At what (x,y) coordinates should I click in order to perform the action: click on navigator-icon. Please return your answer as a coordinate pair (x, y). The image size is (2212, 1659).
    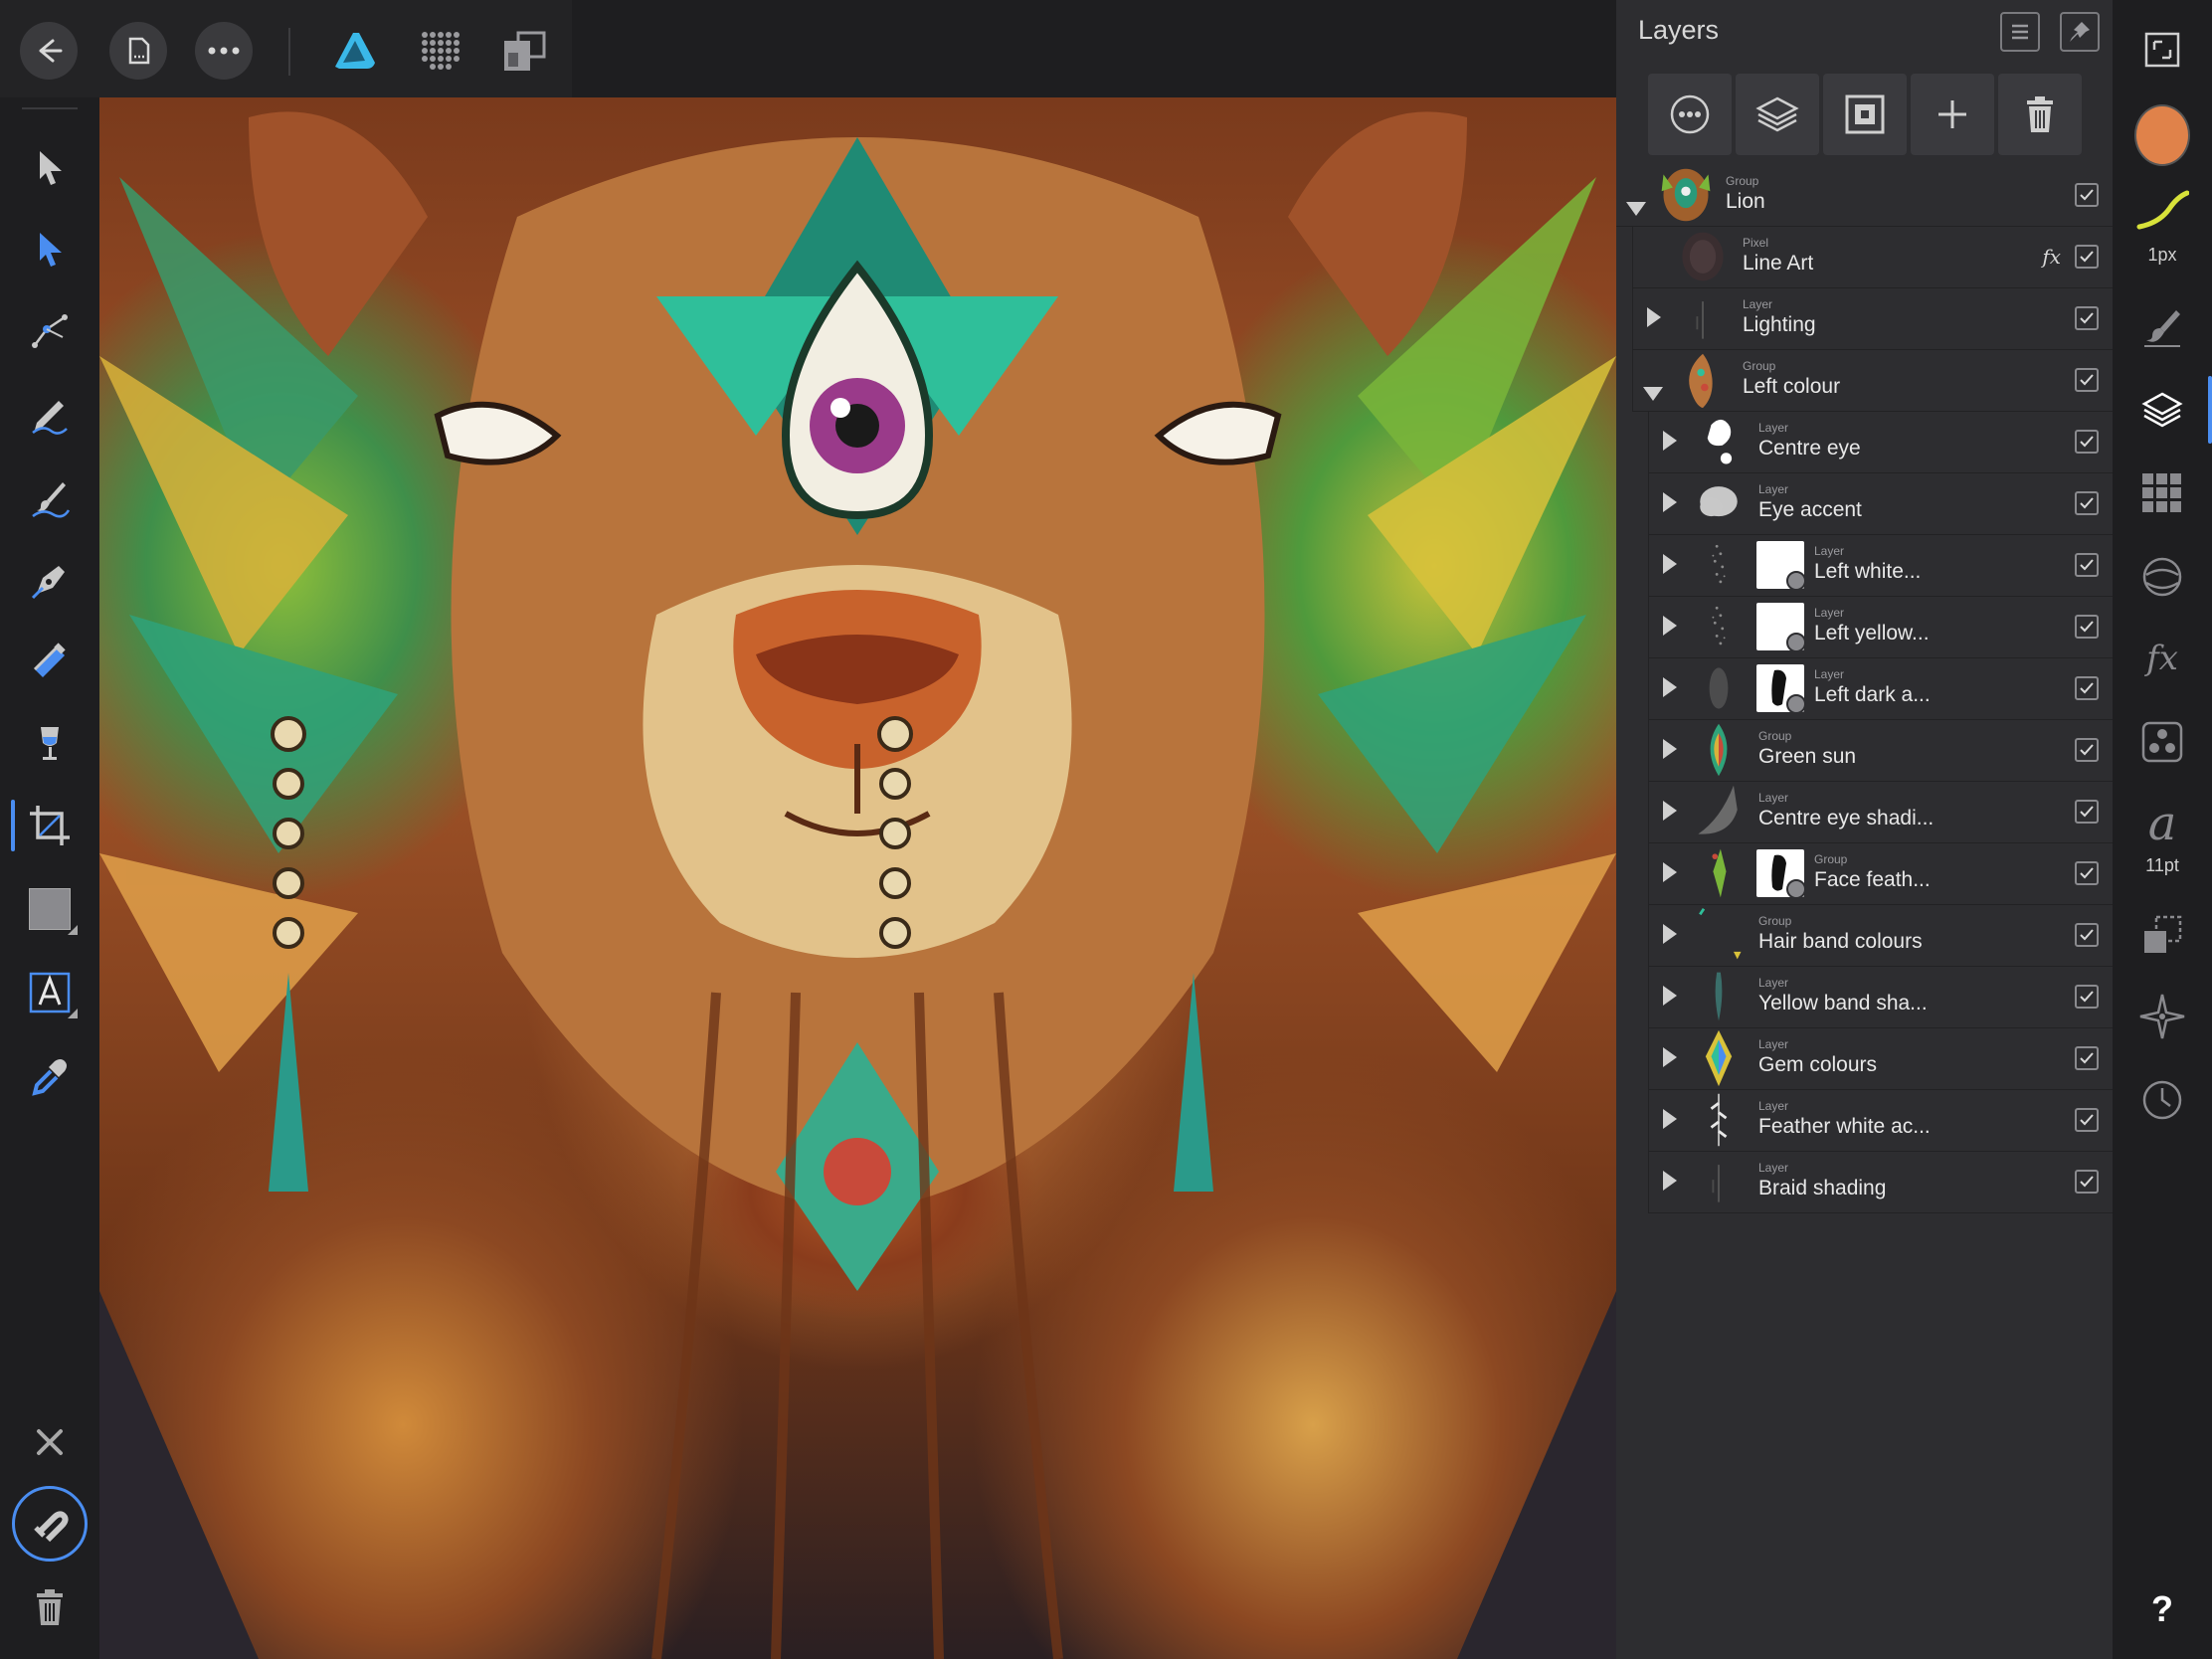
    Looking at the image, I should click on (2162, 1016).